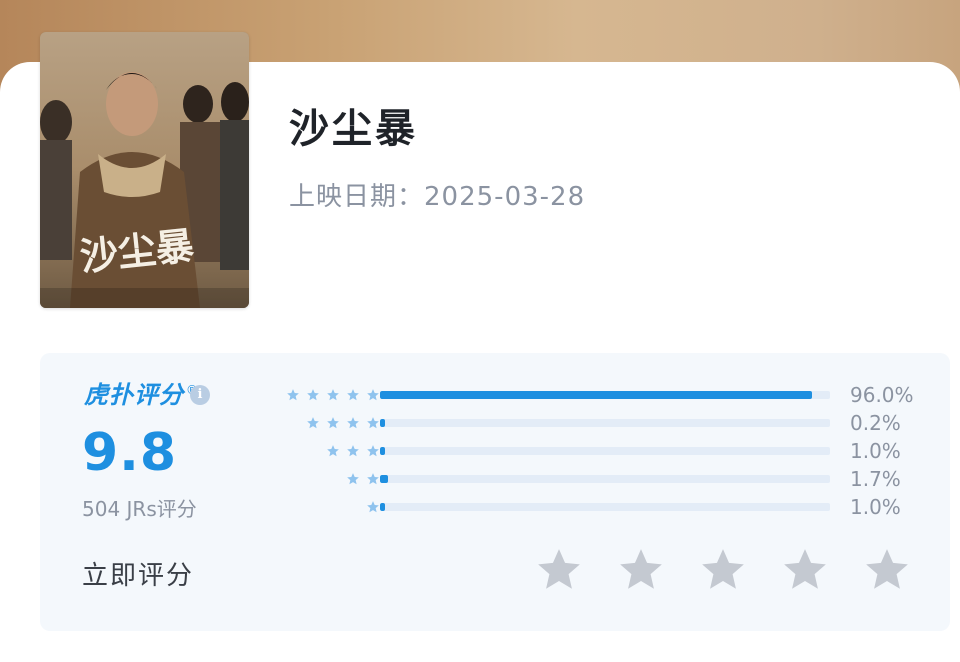  I want to click on movie-poster: 沙尘暴, so click(144, 170).